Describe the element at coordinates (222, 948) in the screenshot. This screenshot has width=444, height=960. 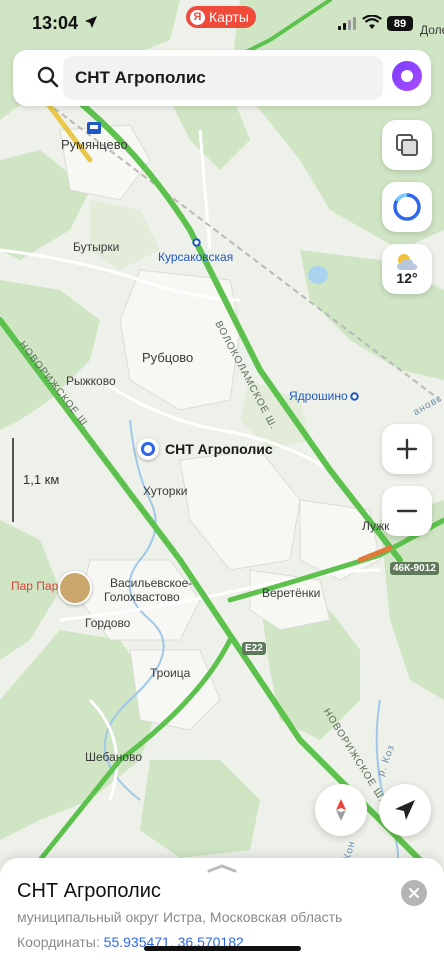
I see `home-indicator` at that location.